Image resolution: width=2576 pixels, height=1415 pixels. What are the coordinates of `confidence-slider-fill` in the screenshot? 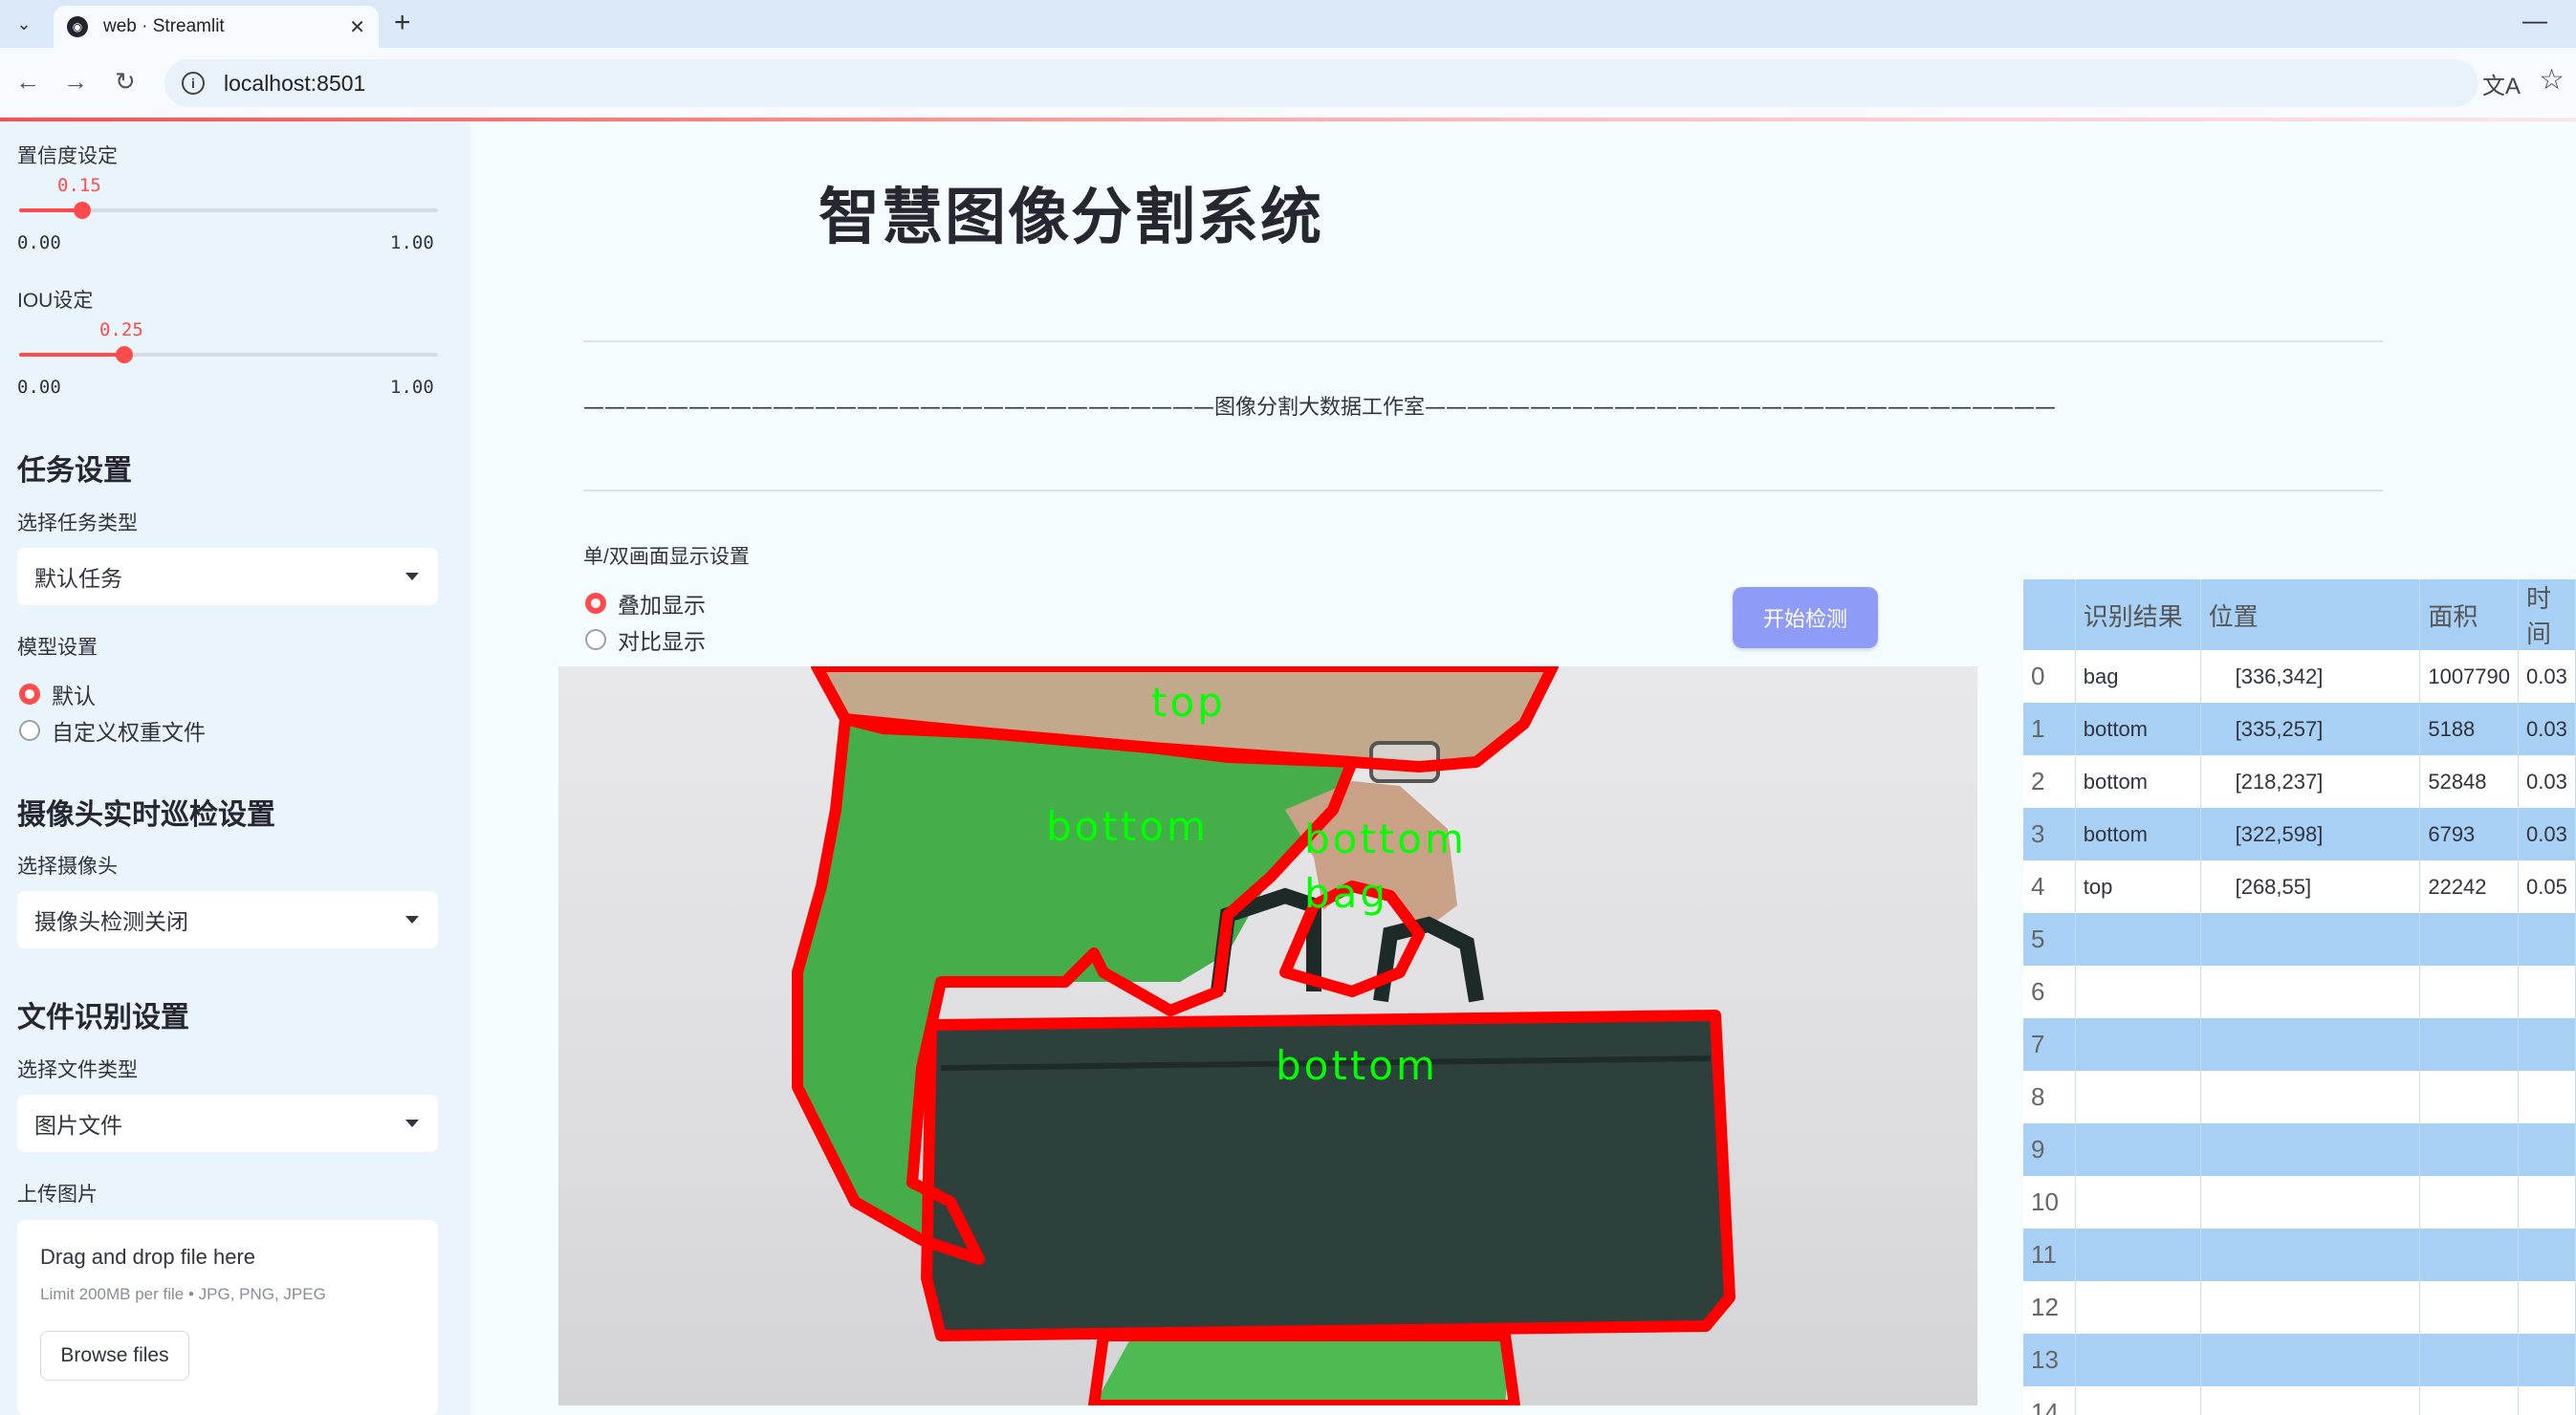 It's located at (50, 210).